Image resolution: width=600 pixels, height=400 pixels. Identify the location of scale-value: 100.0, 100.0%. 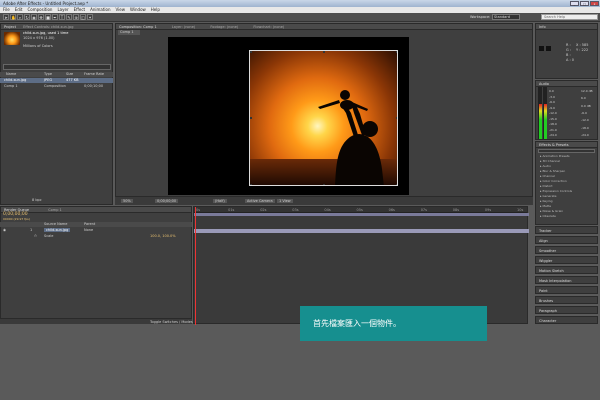
(163, 236).